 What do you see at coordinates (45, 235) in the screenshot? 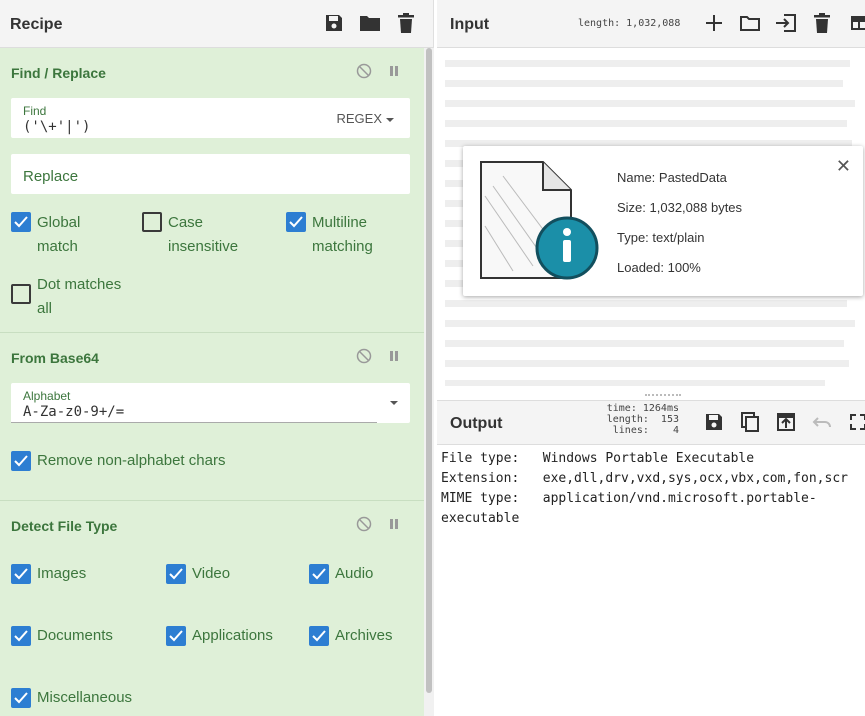
I see `global-match-checkbox: Global match` at bounding box center [45, 235].